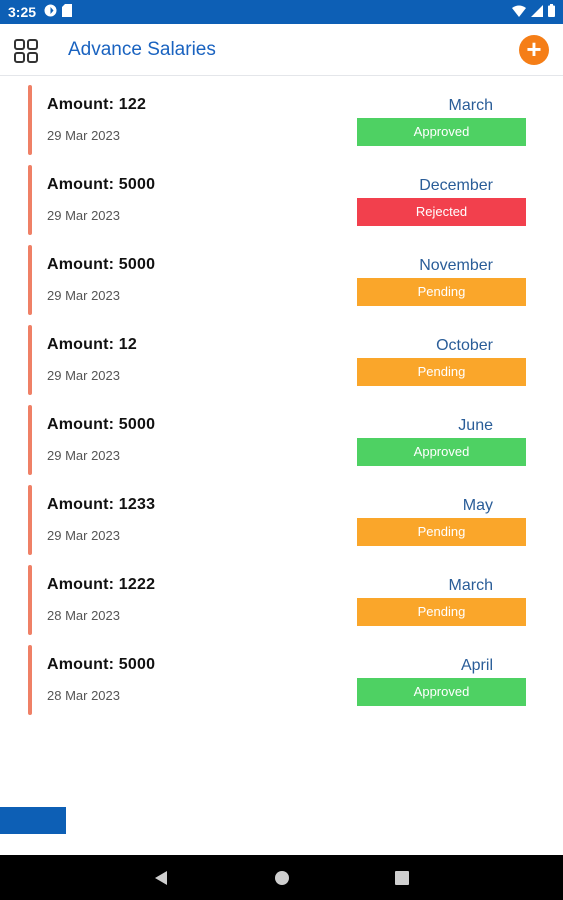 The width and height of the screenshot is (563, 900). What do you see at coordinates (537, 12) in the screenshot?
I see `signal-icon` at bounding box center [537, 12].